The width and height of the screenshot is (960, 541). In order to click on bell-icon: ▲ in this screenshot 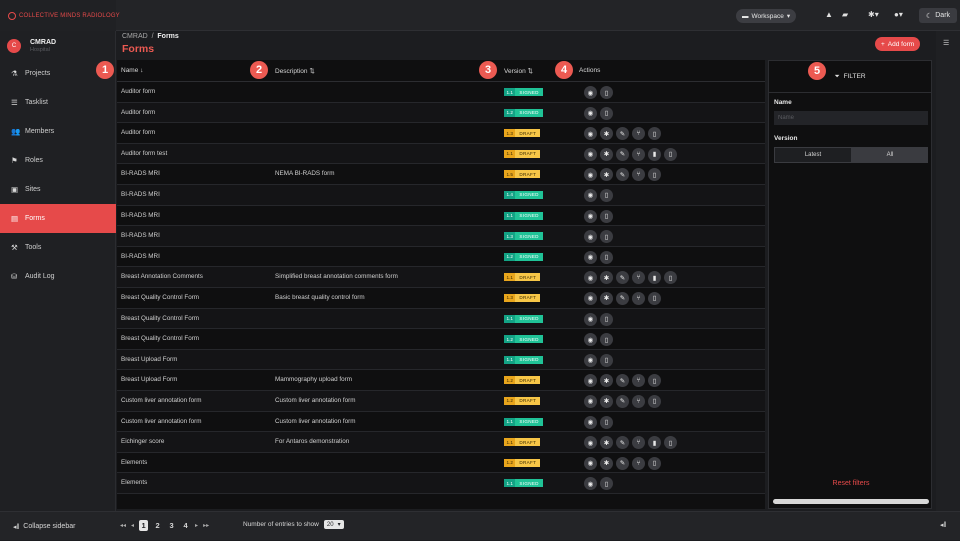, I will do `click(829, 14)`.